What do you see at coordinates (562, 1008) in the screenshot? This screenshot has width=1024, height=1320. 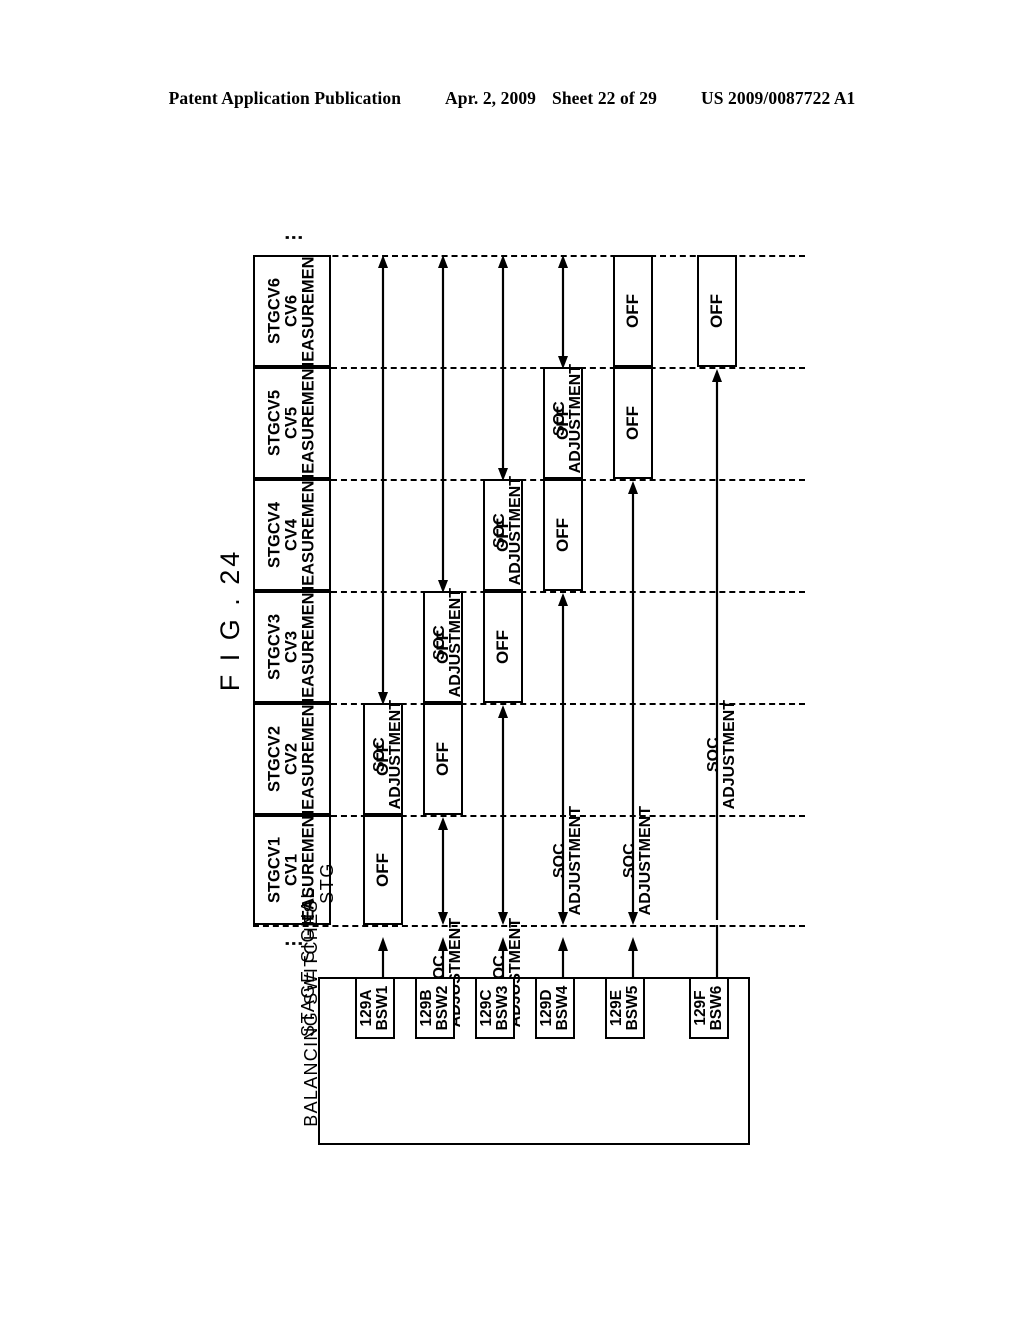 I see `switch-name: BSW4` at bounding box center [562, 1008].